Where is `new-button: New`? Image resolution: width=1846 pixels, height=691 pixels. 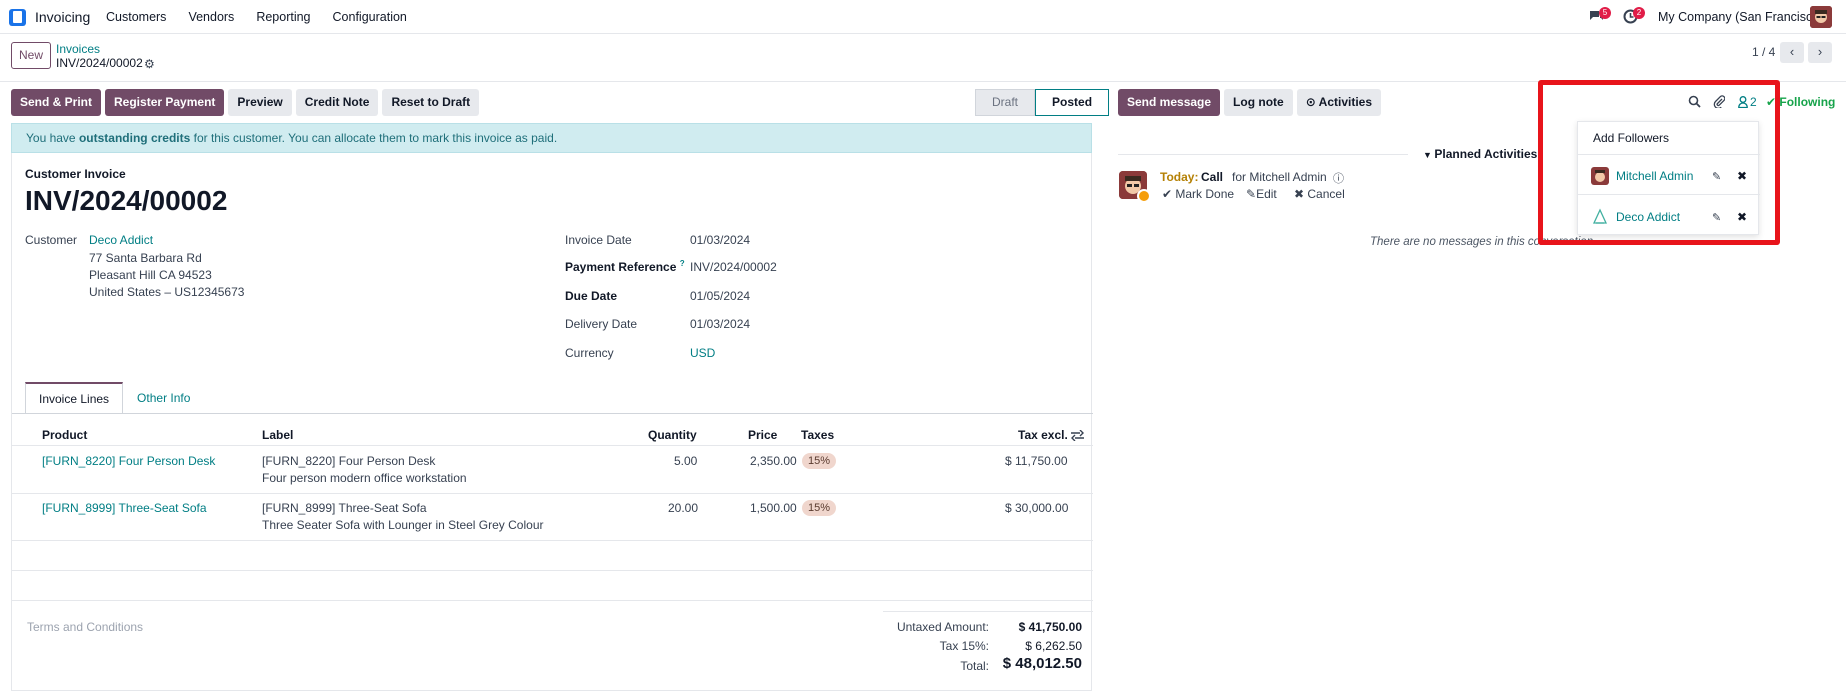 new-button: New is located at coordinates (31, 55).